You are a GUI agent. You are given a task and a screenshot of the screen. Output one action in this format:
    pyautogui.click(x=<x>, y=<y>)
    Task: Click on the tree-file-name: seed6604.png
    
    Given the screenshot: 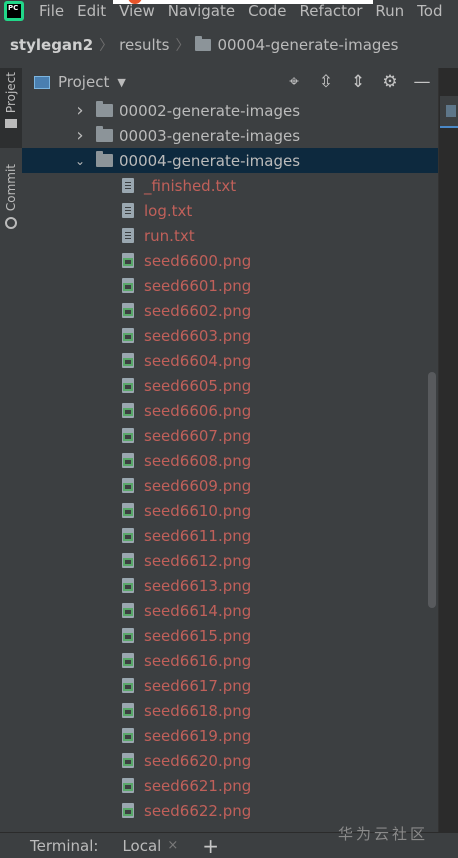 What is the action you would take?
    pyautogui.click(x=198, y=360)
    